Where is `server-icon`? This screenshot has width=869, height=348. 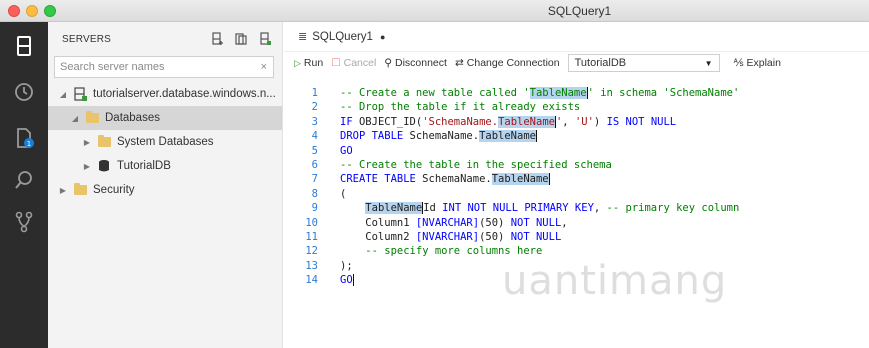 server-icon is located at coordinates (80, 94).